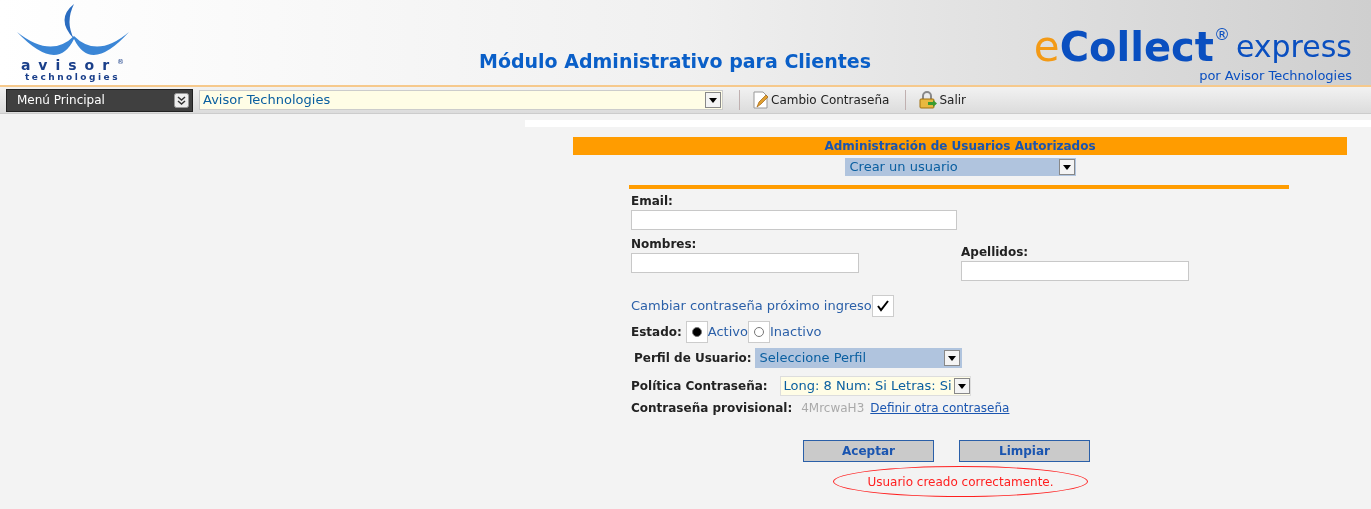  Describe the element at coordinates (1275, 76) in the screenshot. I see `product-byline: por Avisor Technologies` at that location.